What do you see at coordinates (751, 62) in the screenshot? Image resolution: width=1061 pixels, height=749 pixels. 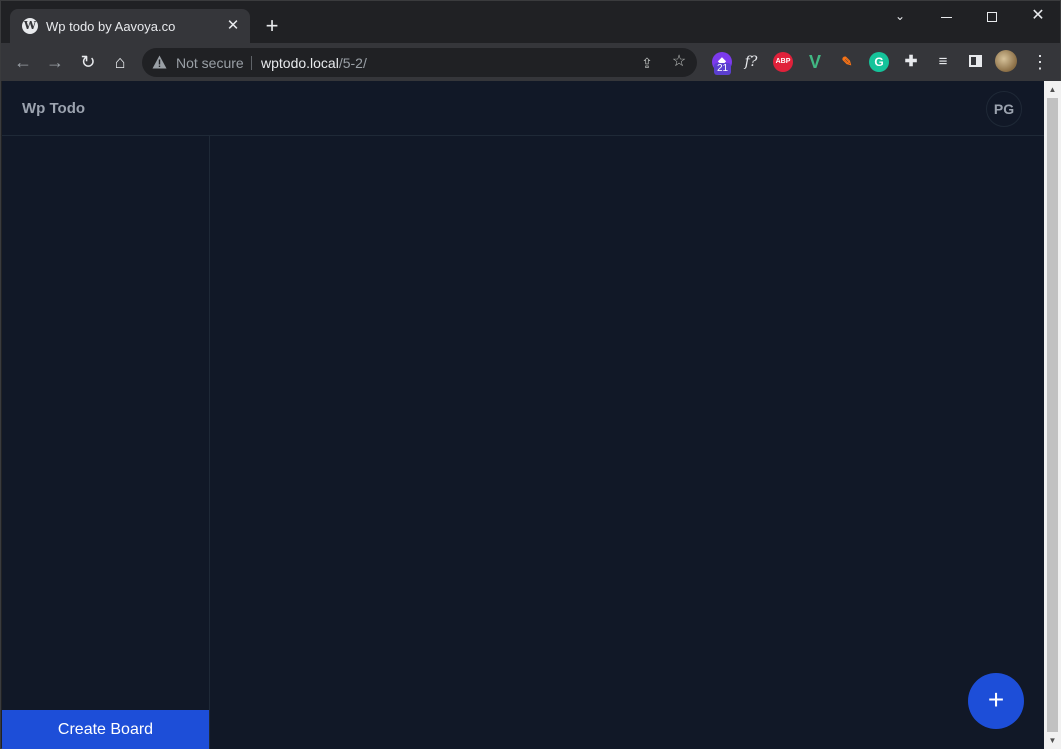 I see `font-inspector-icon: f?` at bounding box center [751, 62].